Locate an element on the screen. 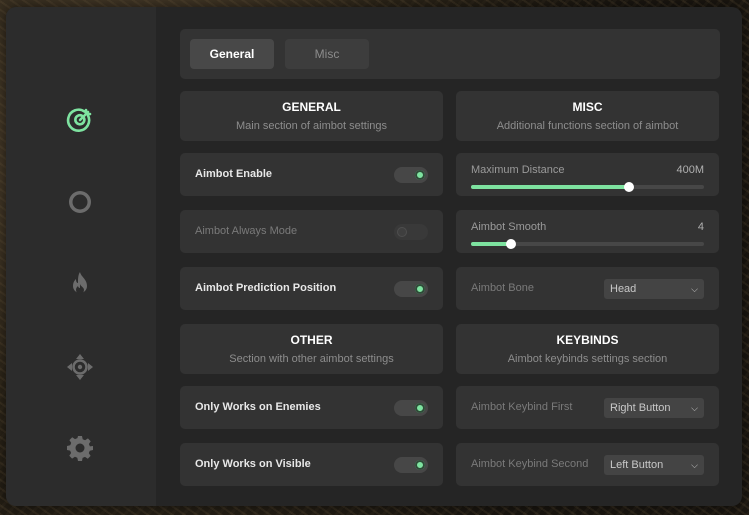  max-distance-value: 400M is located at coordinates (690, 170).